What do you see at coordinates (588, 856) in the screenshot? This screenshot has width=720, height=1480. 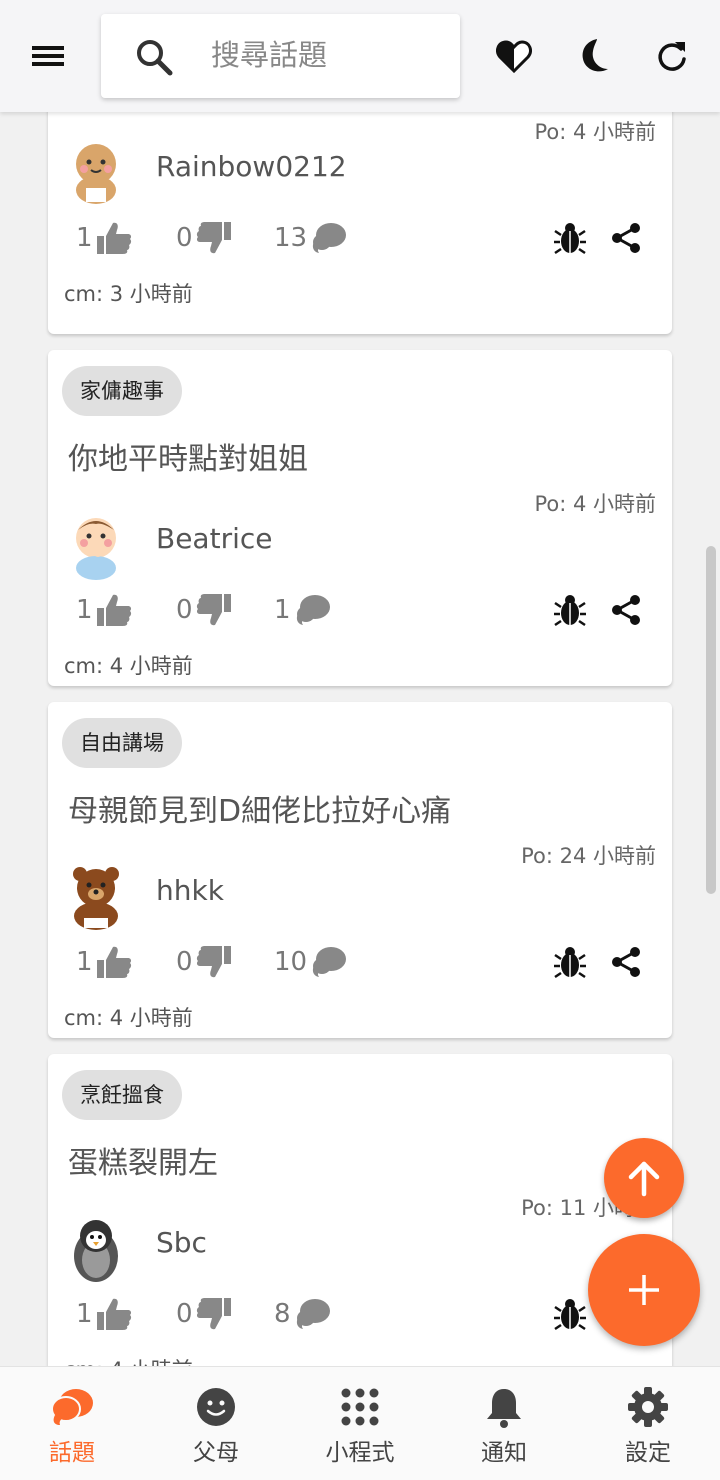 I see `post-time: Po: 24 小時前` at bounding box center [588, 856].